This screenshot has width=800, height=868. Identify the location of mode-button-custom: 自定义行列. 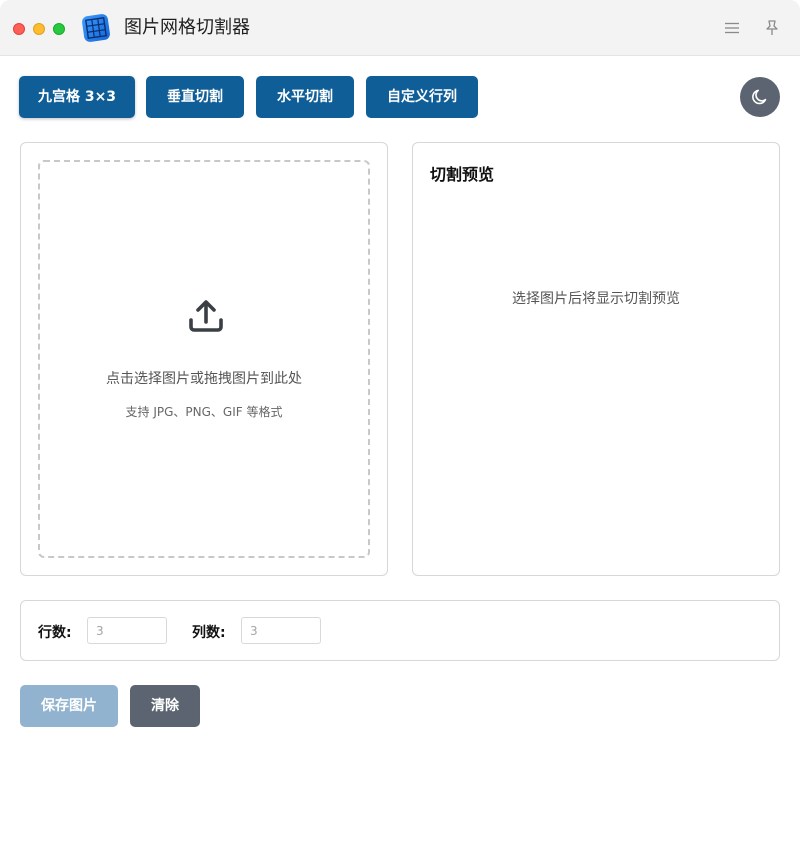
(422, 97).